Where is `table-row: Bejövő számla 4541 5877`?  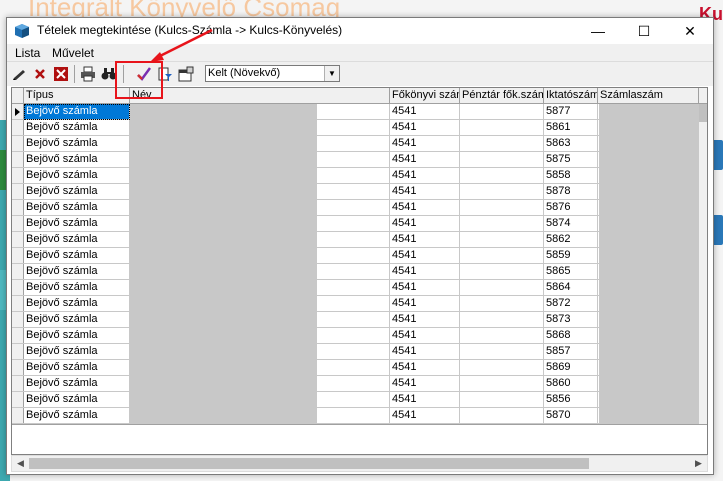 table-row: Bejövő számla 4541 5877 is located at coordinates (361, 112).